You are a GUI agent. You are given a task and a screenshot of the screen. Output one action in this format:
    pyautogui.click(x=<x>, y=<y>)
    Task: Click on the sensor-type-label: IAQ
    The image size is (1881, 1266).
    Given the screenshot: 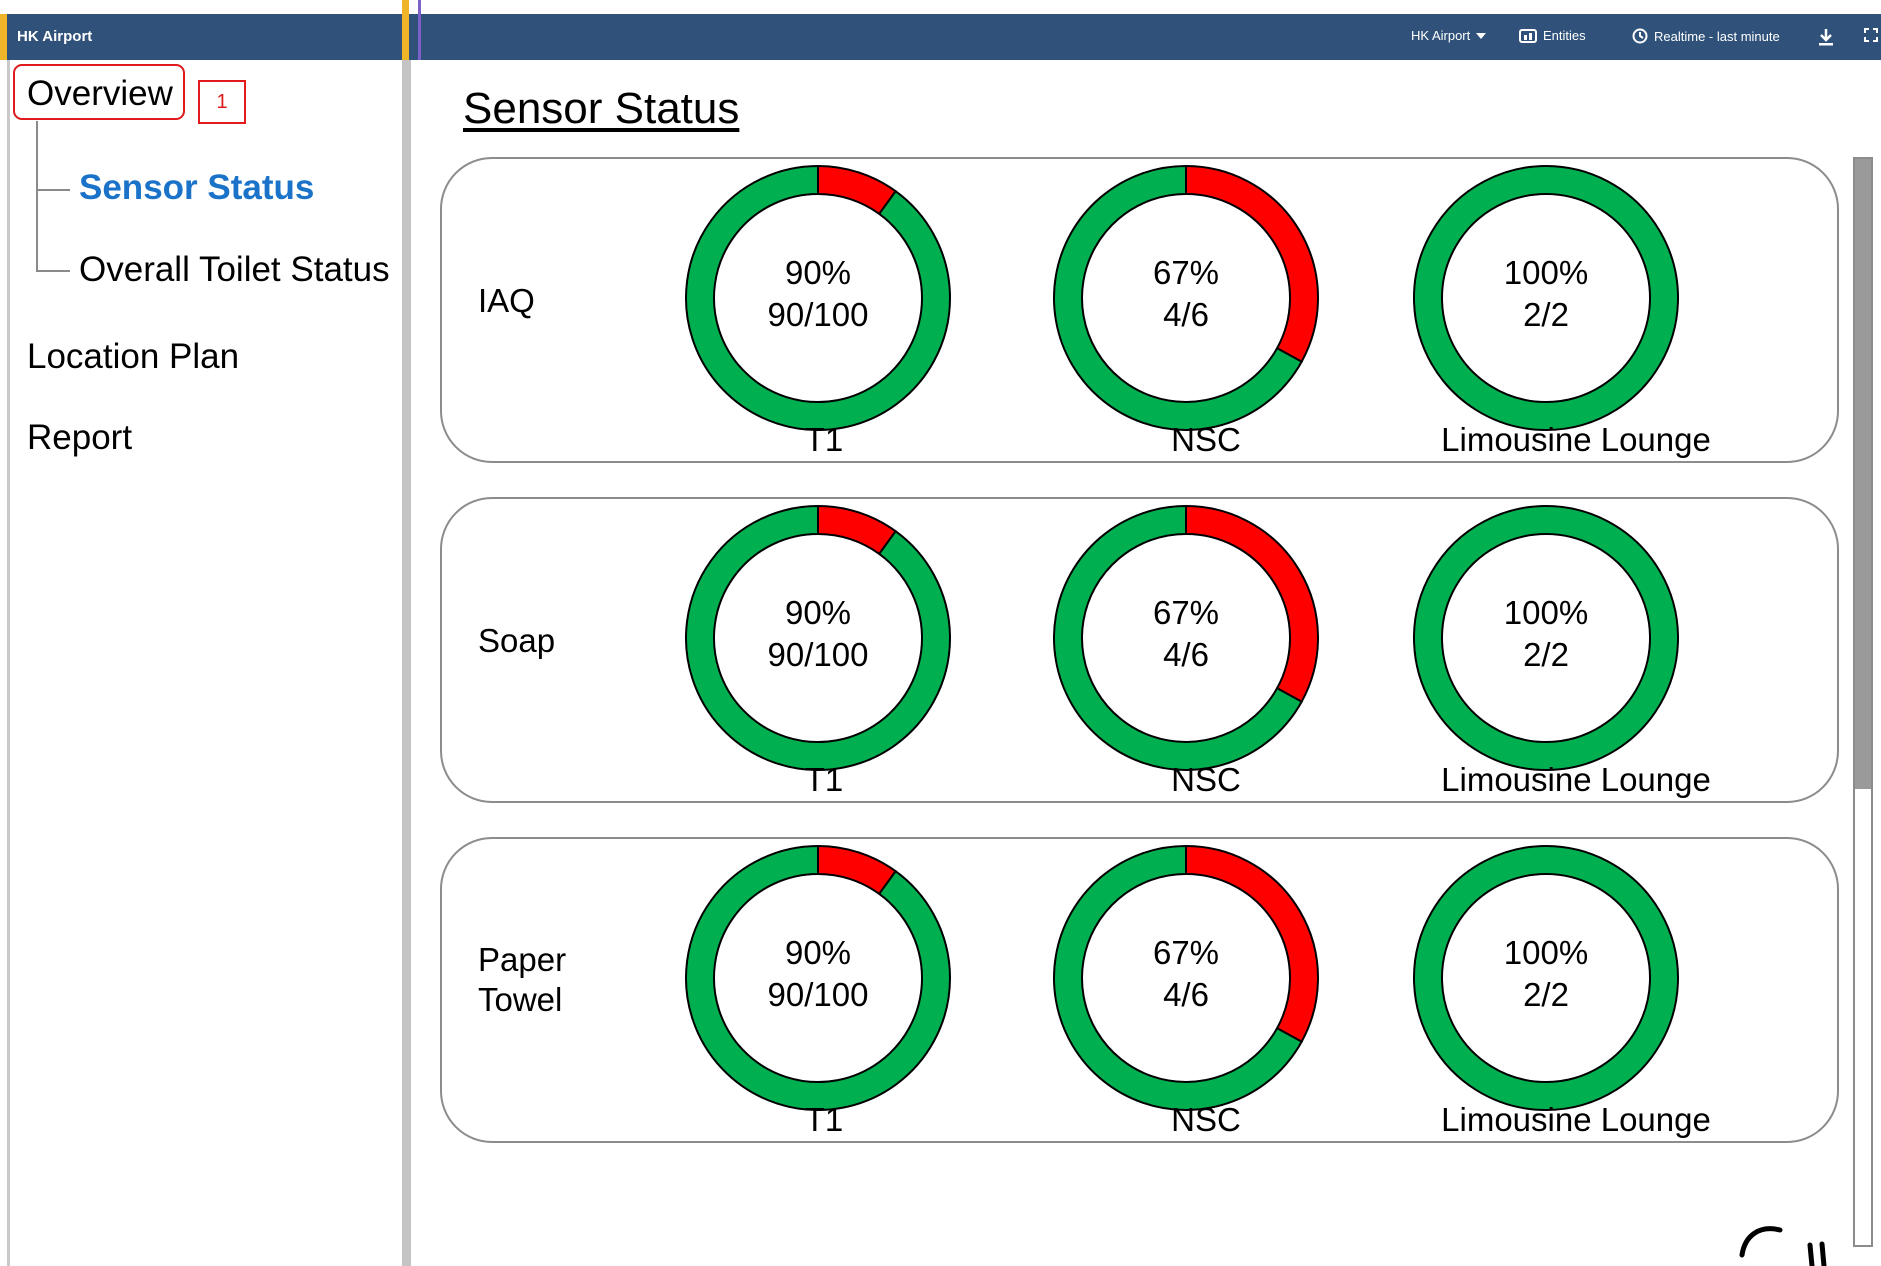 What is the action you would take?
    pyautogui.click(x=506, y=300)
    